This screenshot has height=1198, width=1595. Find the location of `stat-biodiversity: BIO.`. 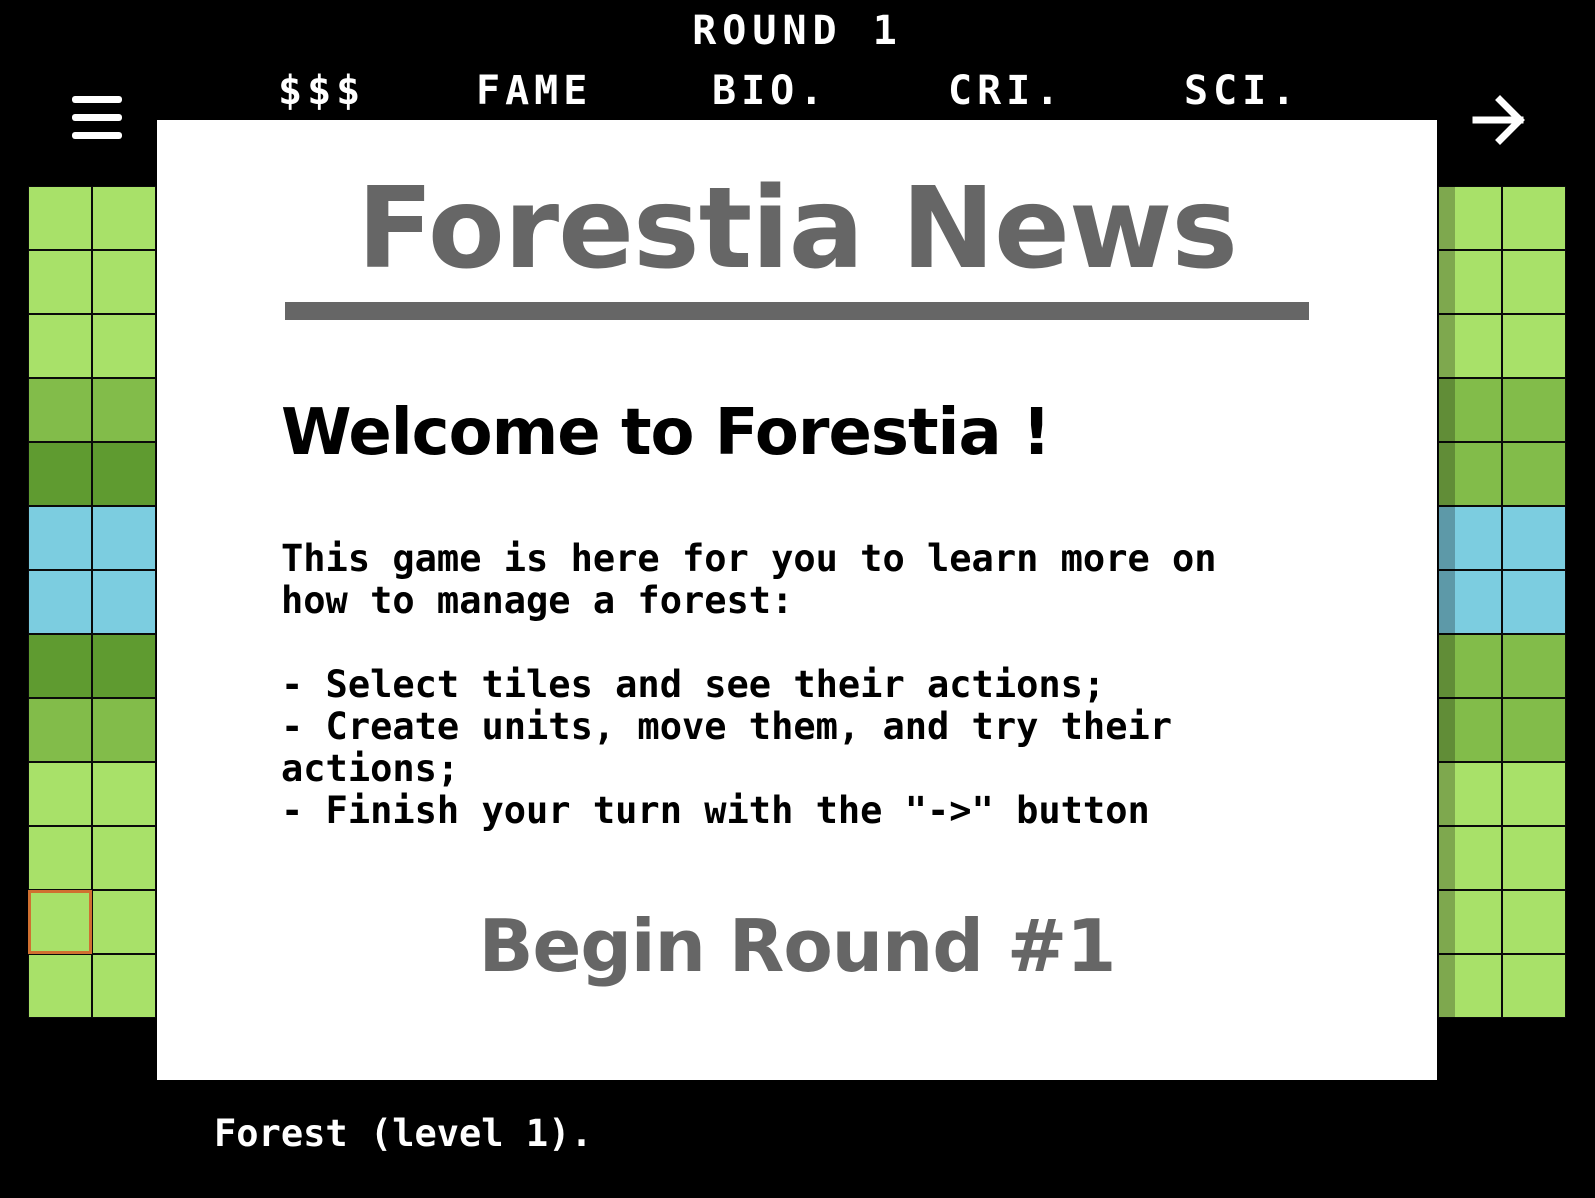

stat-biodiversity: BIO. is located at coordinates (770, 91).